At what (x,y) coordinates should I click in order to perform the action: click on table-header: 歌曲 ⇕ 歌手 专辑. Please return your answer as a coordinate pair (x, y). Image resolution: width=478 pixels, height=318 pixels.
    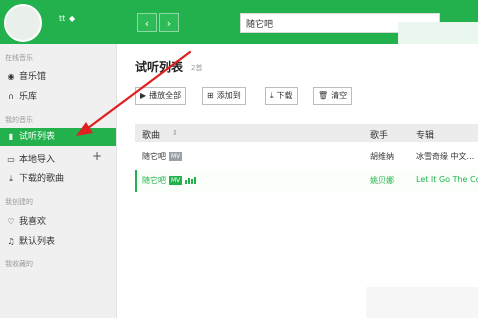
    Looking at the image, I should click on (306, 133).